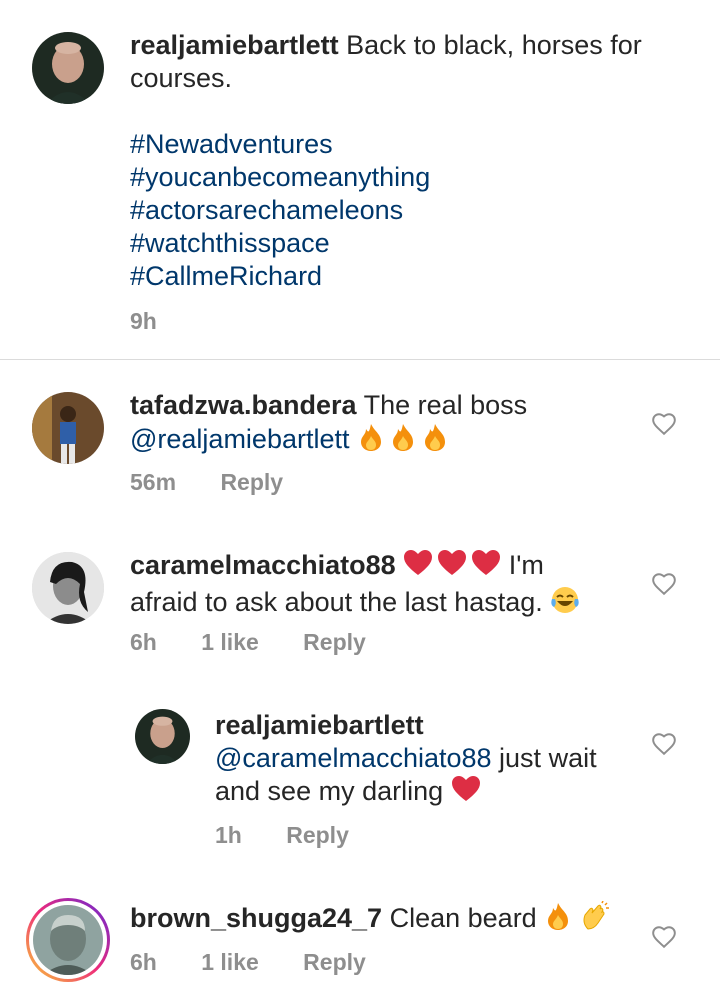 The width and height of the screenshot is (720, 1002). What do you see at coordinates (231, 144) in the screenshot?
I see `hashtag: #Newadventures` at bounding box center [231, 144].